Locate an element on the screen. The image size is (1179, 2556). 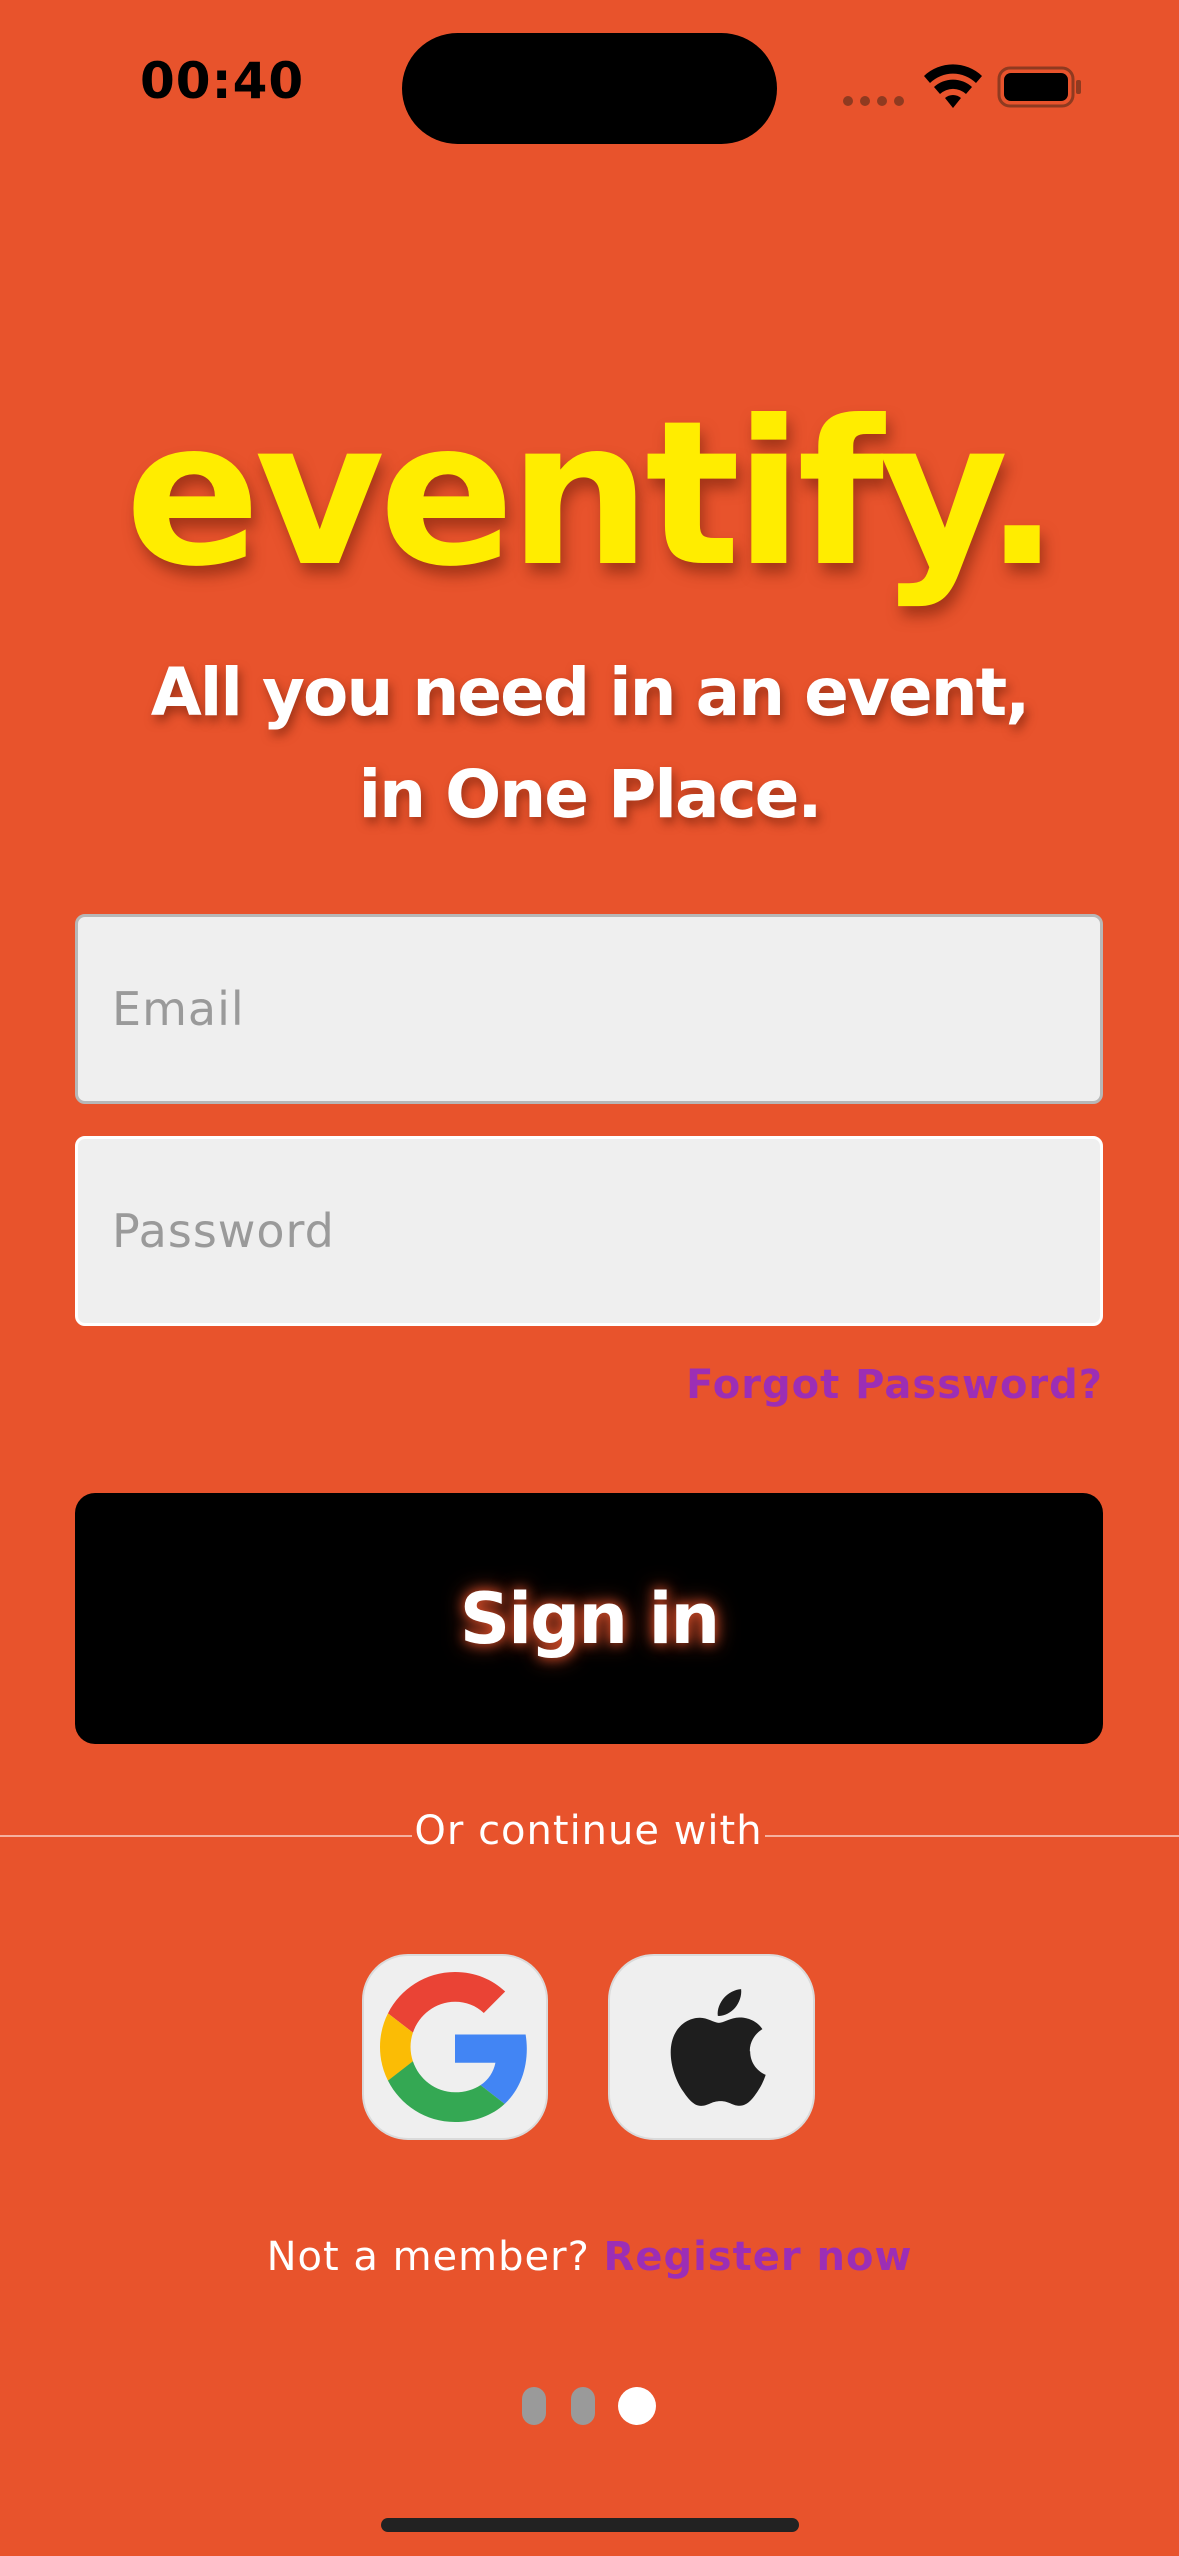
password-field is located at coordinates (589, 1231).